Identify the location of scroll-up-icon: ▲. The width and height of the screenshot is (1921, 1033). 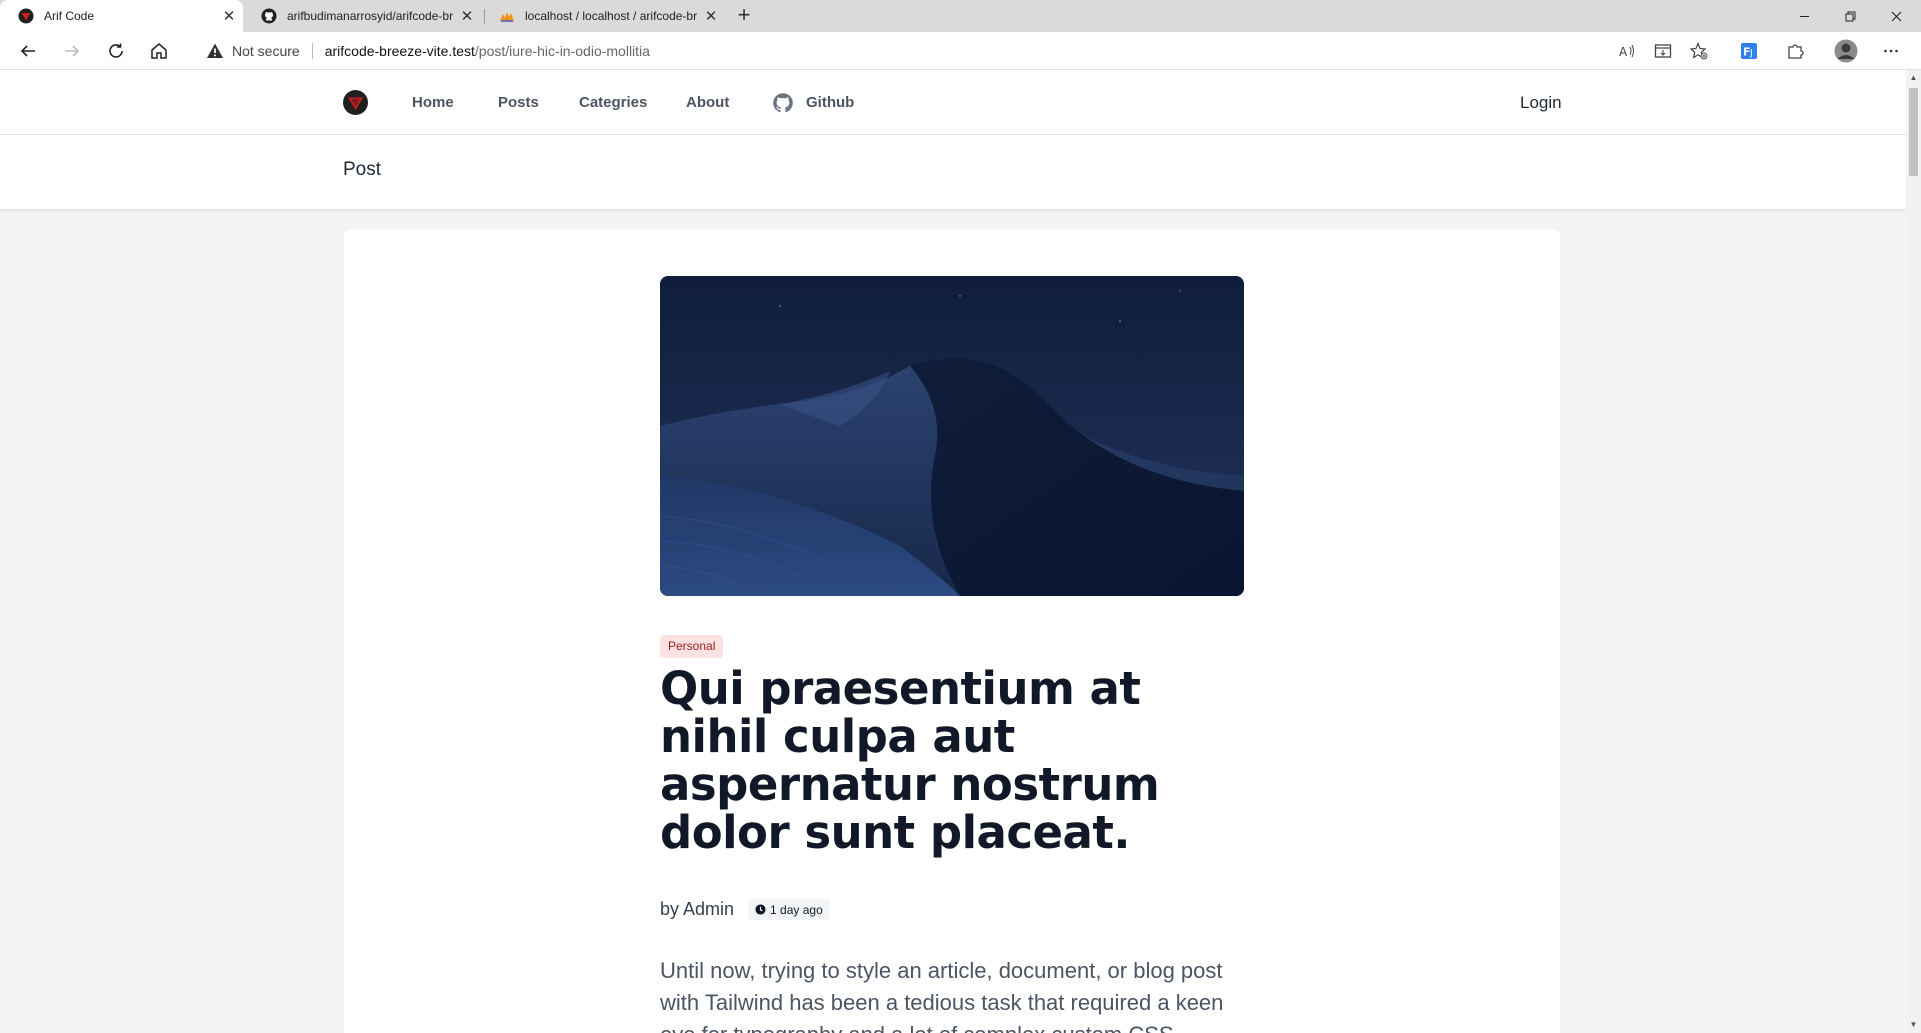
(1913, 78).